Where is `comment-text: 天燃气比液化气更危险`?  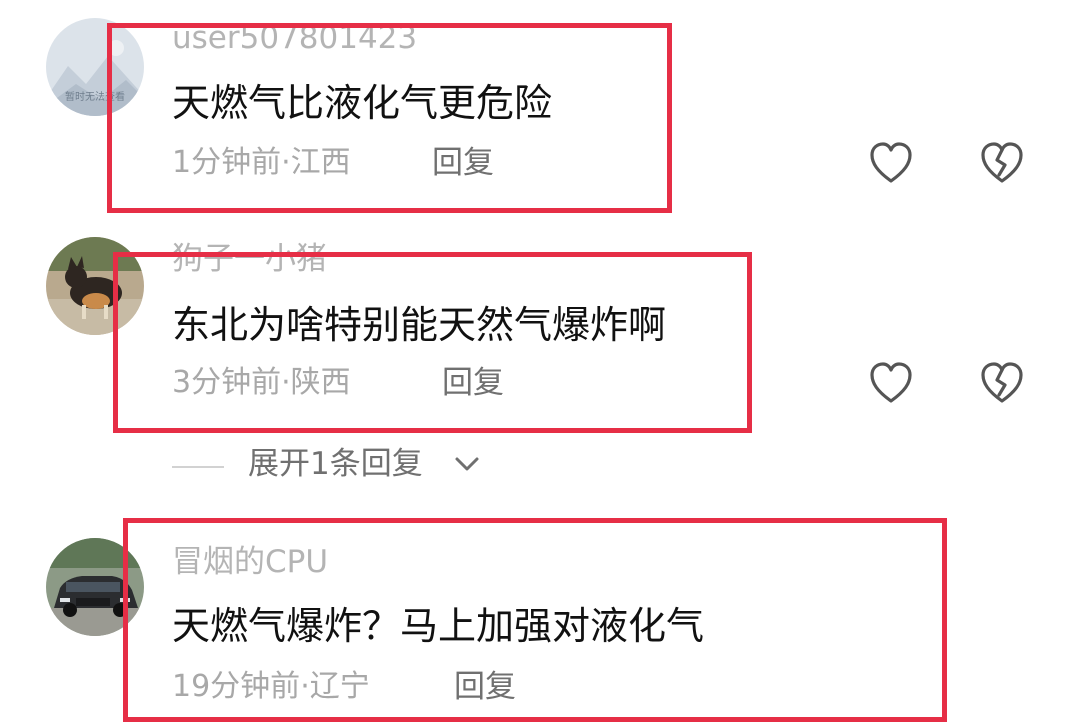
comment-text: 天燃气比液化气更危险 is located at coordinates (362, 103).